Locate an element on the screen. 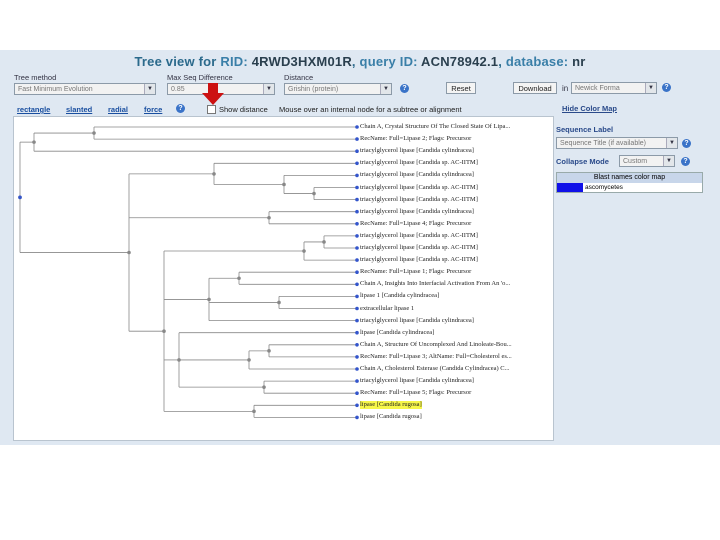 The image size is (720, 540). title-prefix: Tree view for is located at coordinates (175, 61).